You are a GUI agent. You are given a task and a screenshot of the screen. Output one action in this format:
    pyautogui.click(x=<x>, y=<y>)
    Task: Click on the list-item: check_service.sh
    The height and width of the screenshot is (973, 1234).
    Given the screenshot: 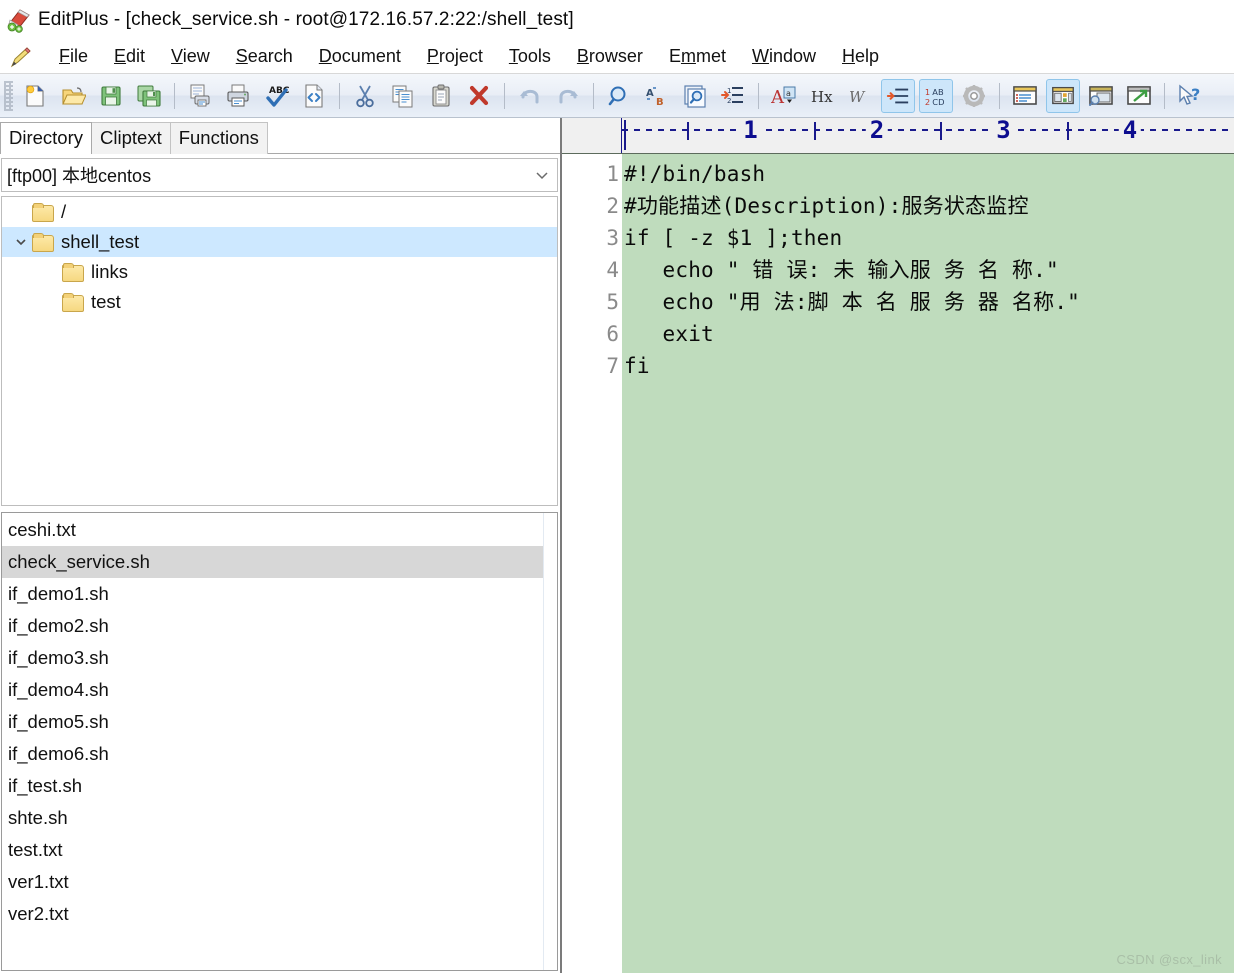 What is the action you would take?
    pyautogui.click(x=272, y=562)
    